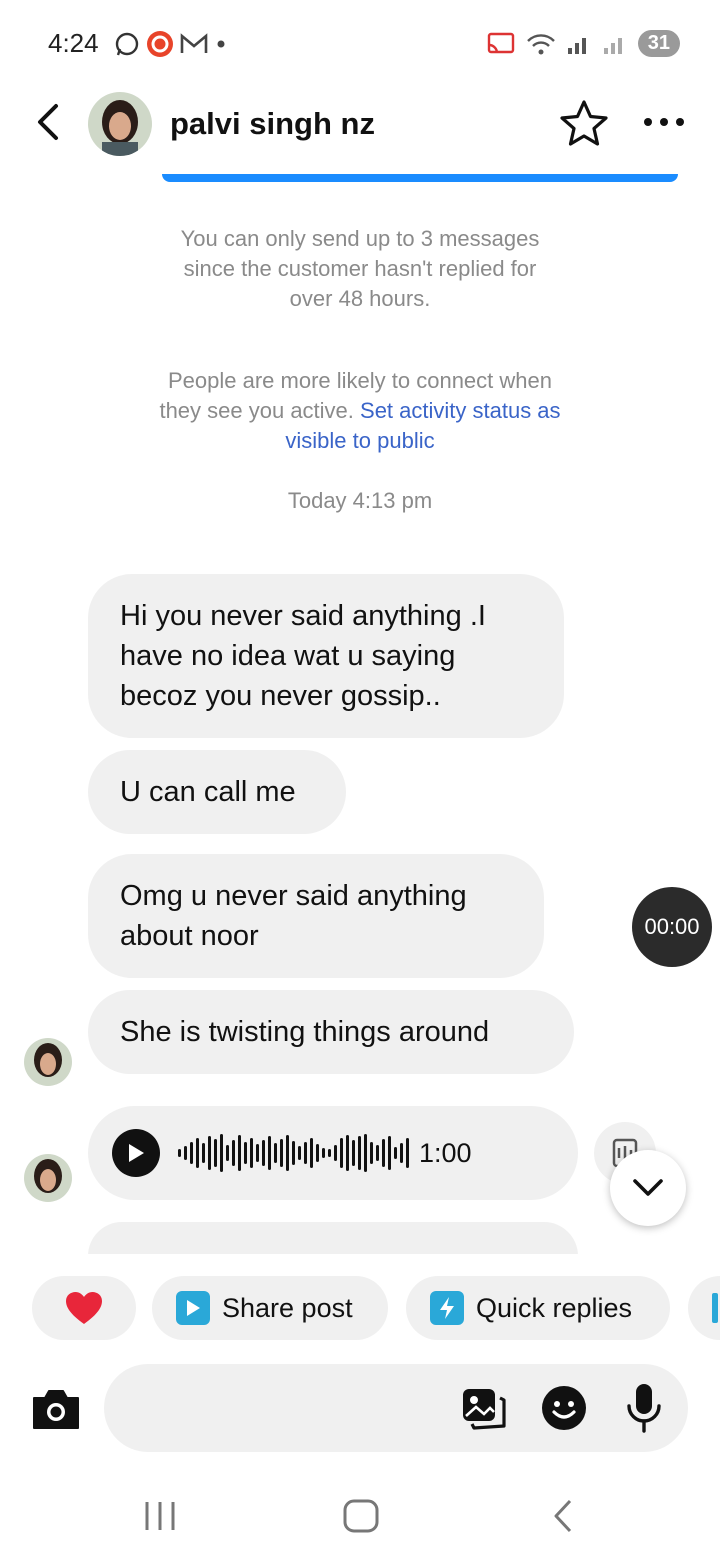 The width and height of the screenshot is (720, 1568). I want to click on message-text: Omg u never said anything, so click(293, 896).